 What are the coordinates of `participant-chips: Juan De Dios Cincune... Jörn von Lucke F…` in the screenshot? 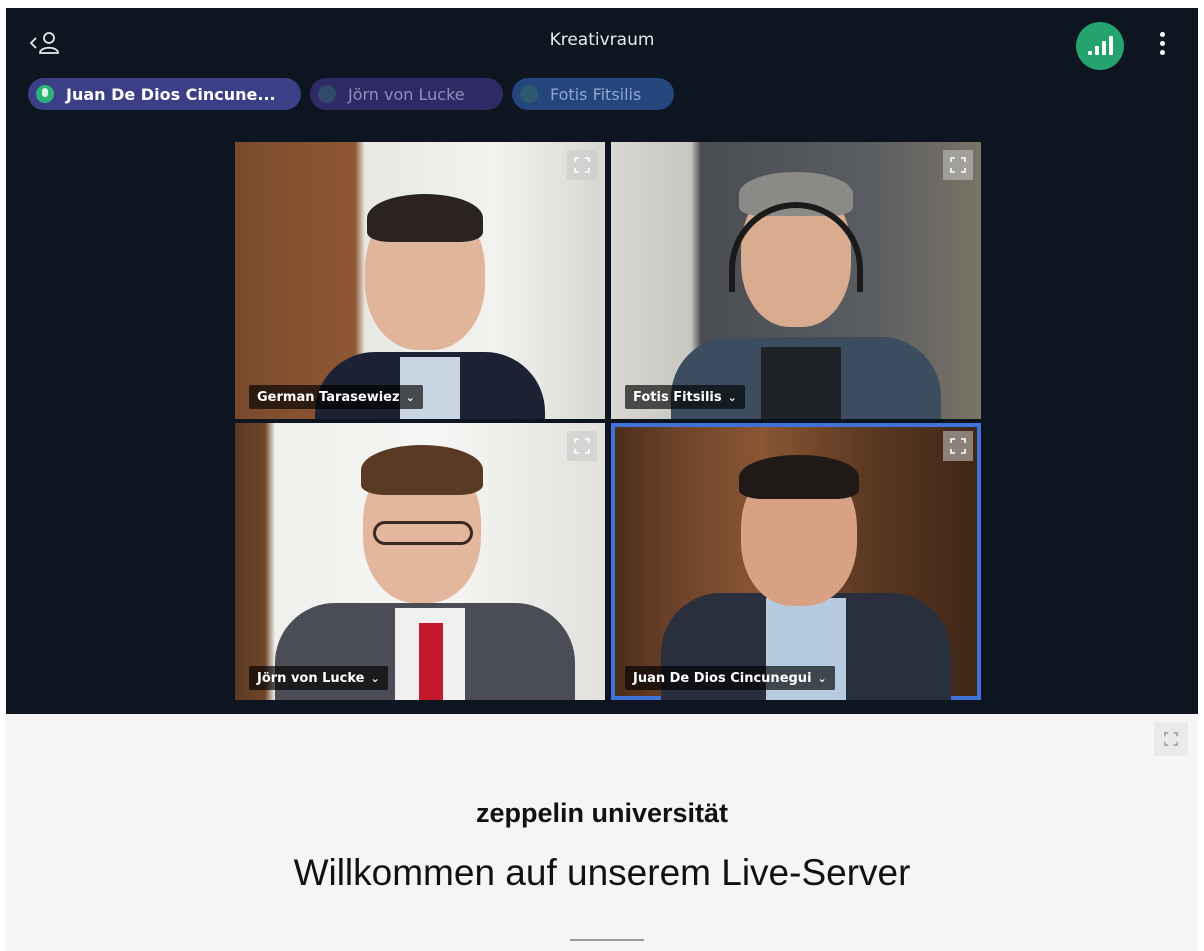 It's located at (351, 94).